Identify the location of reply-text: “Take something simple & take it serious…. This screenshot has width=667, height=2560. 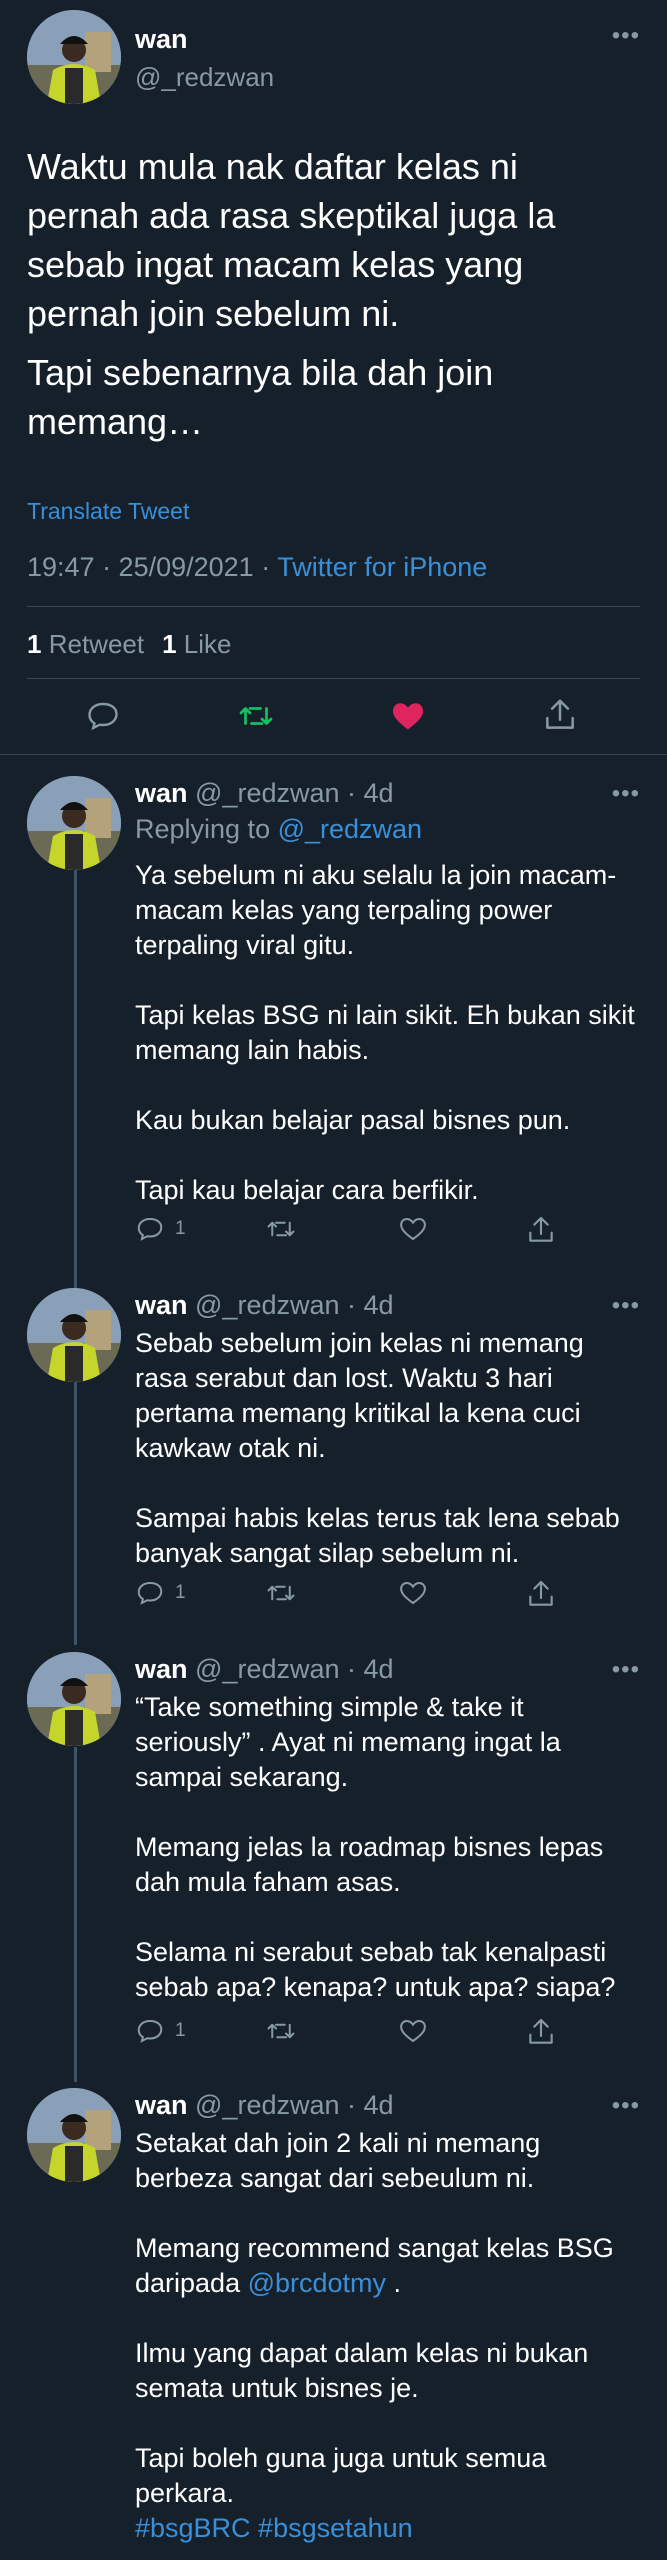
(385, 1847).